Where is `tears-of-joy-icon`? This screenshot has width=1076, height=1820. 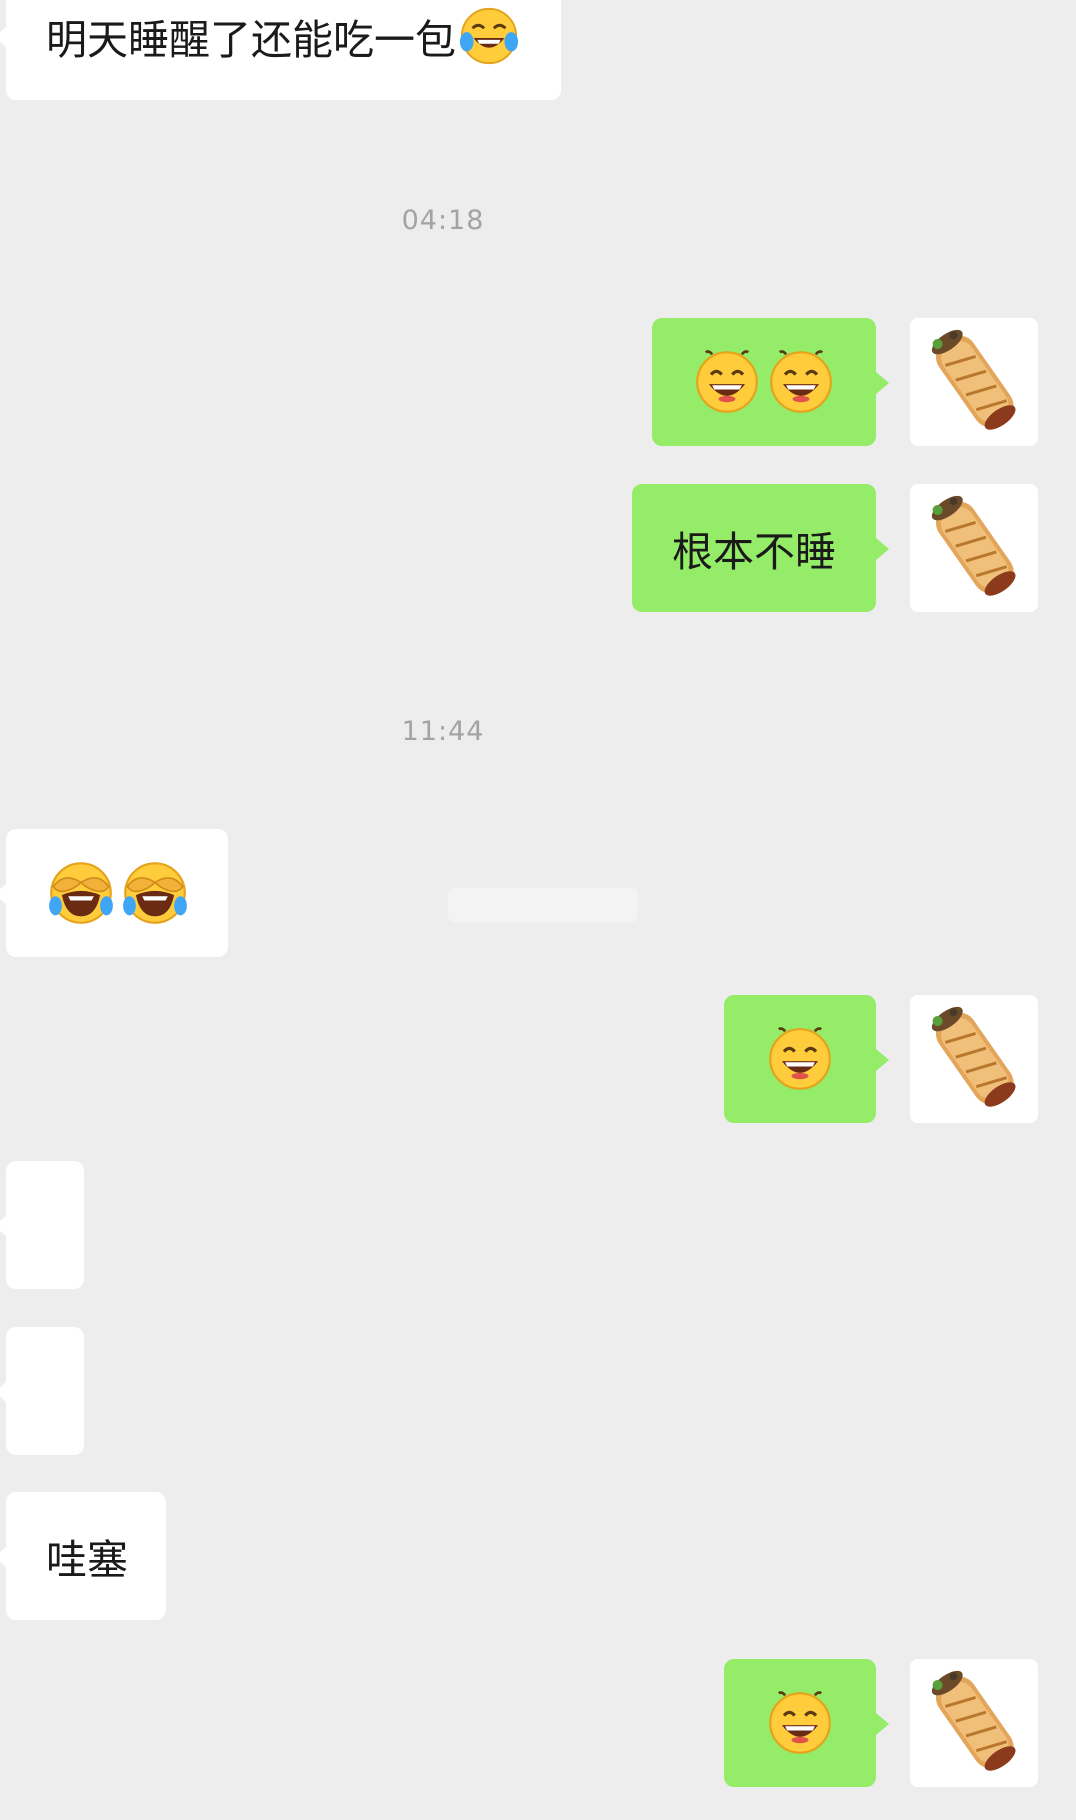
tears-of-joy-icon is located at coordinates (489, 36).